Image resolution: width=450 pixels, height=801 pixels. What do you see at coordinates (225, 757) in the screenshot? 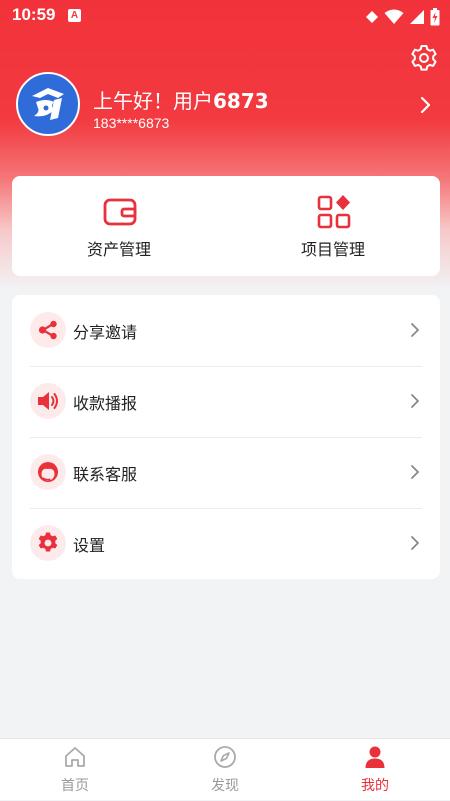
I see `compass-icon` at bounding box center [225, 757].